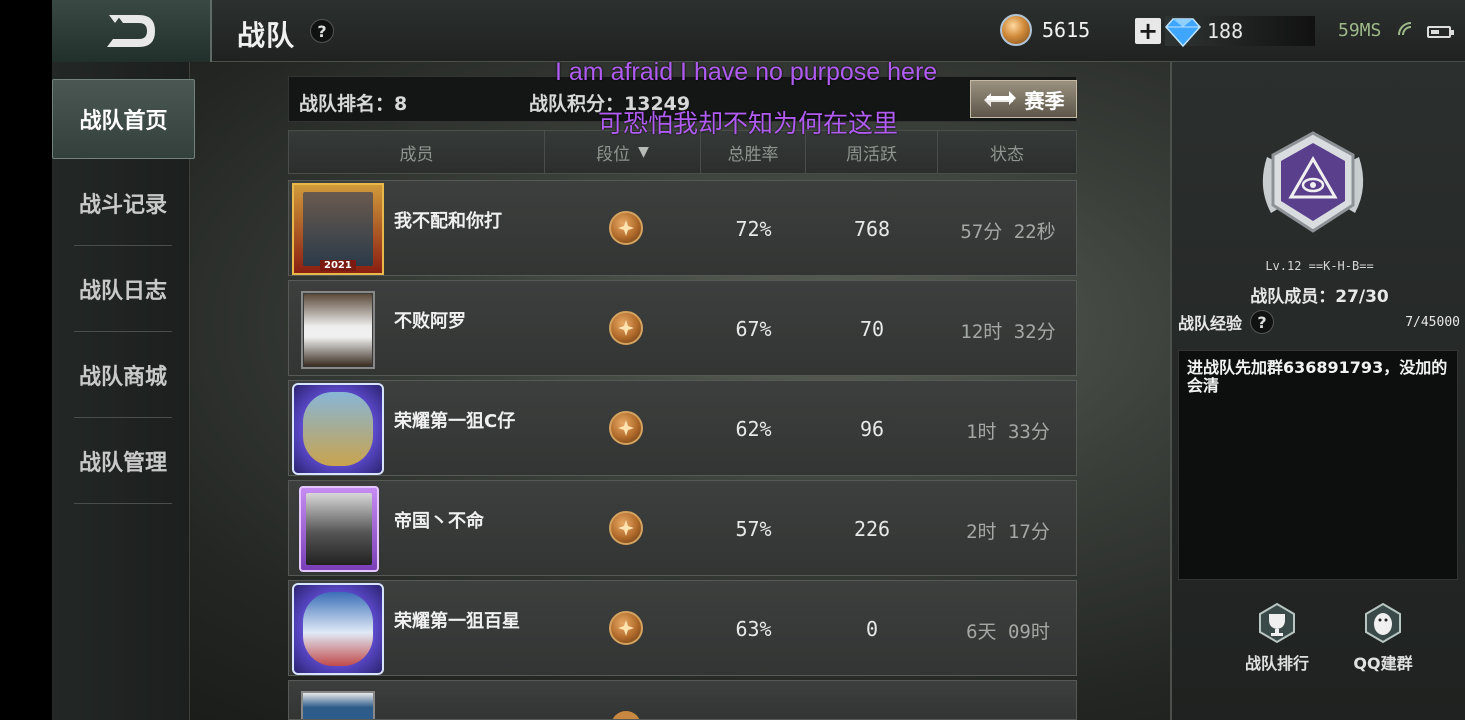 This screenshot has width=1465, height=720. Describe the element at coordinates (1405, 29) in the screenshot. I see `signal-icon` at that location.